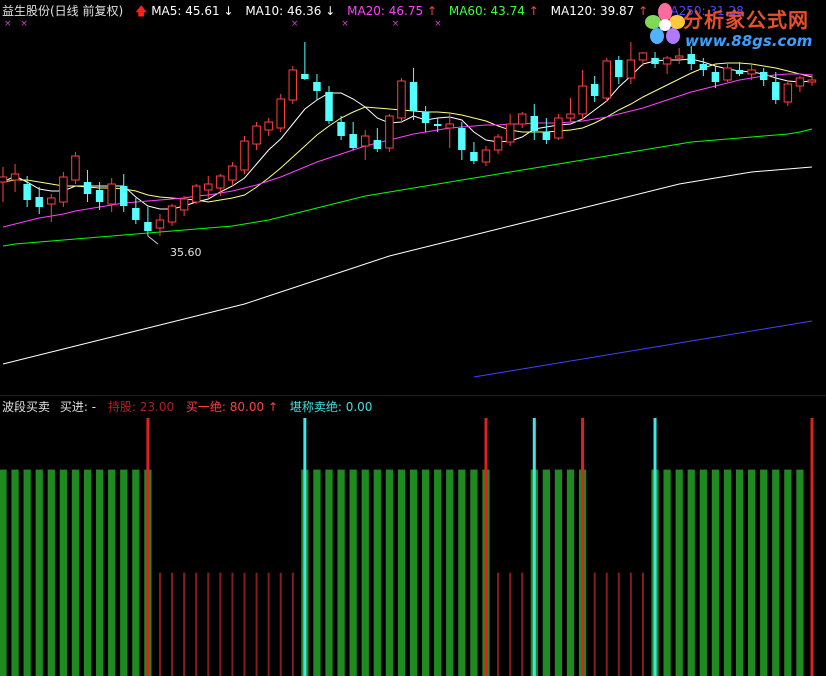 The height and width of the screenshot is (676, 826). I want to click on hold-value: 持股: 23.00, so click(141, 407).